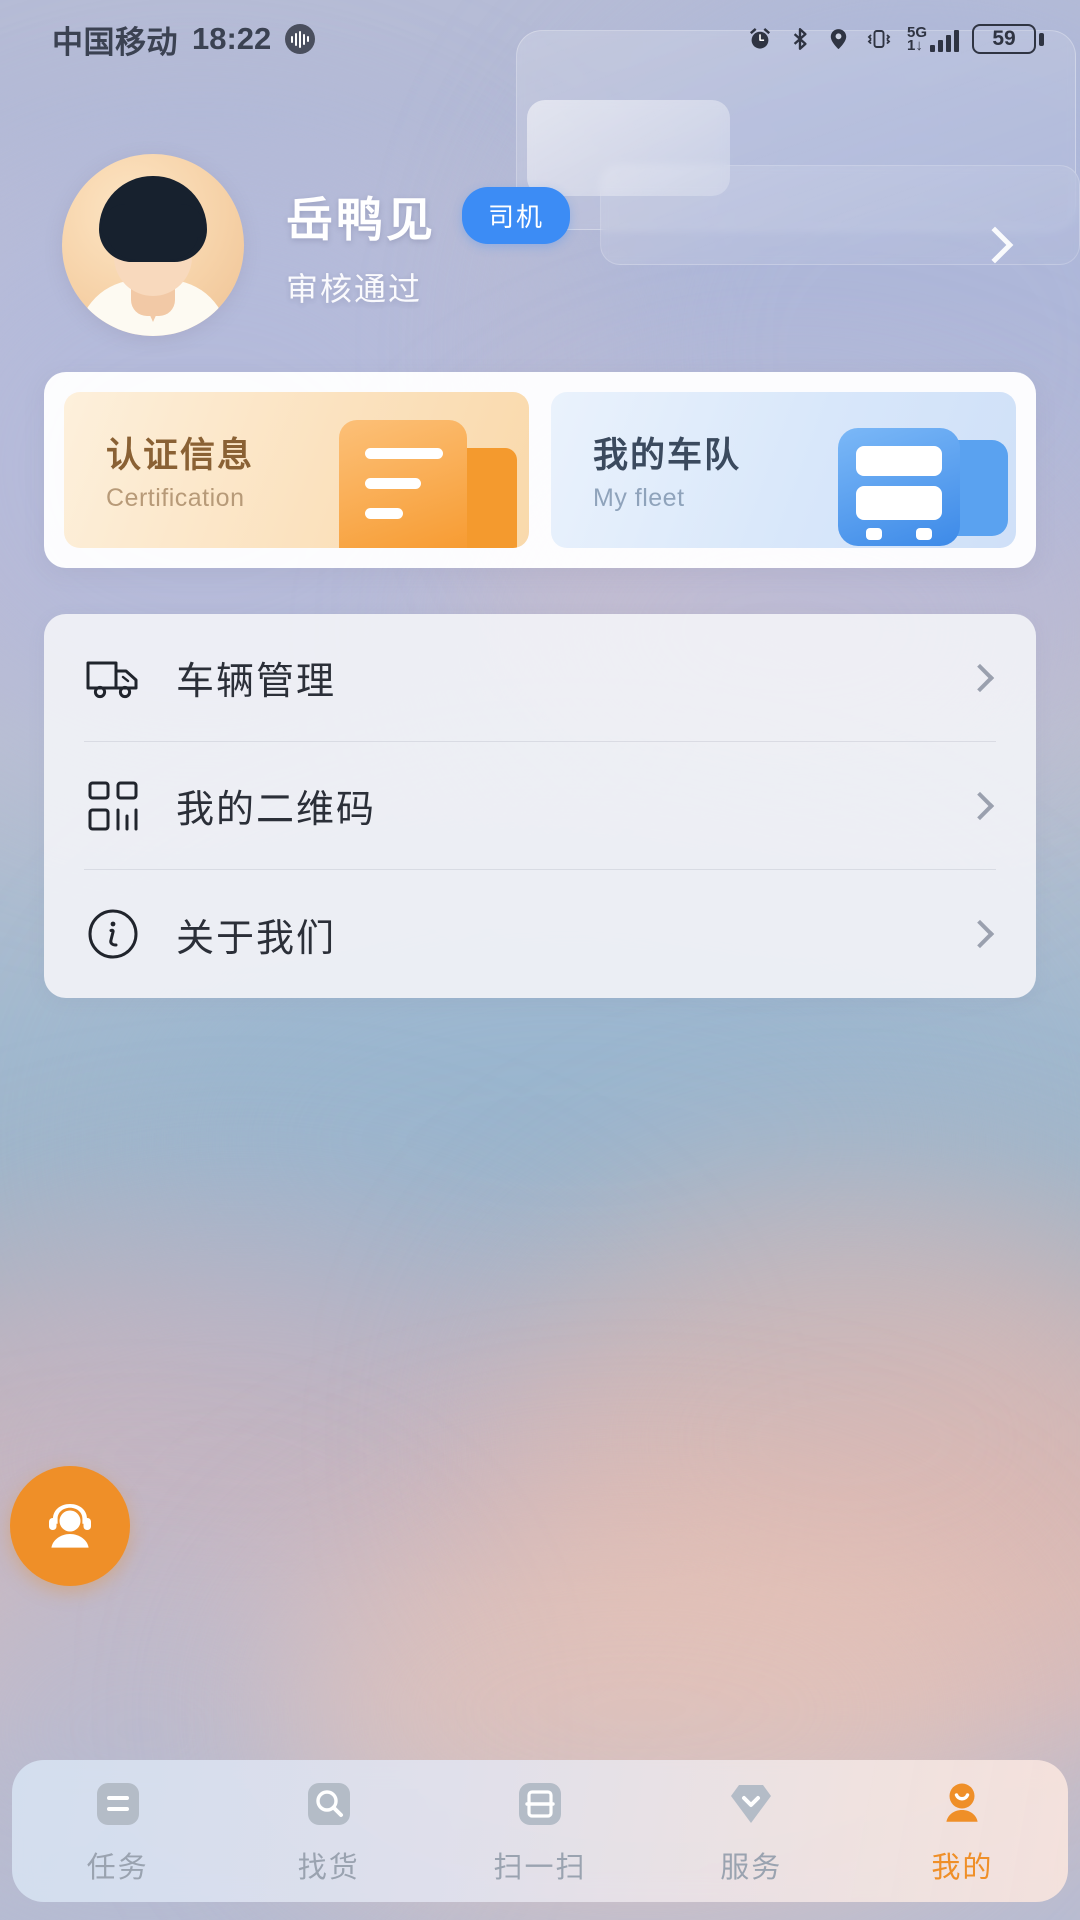  What do you see at coordinates (118, 1804) in the screenshot?
I see `task-list-icon` at bounding box center [118, 1804].